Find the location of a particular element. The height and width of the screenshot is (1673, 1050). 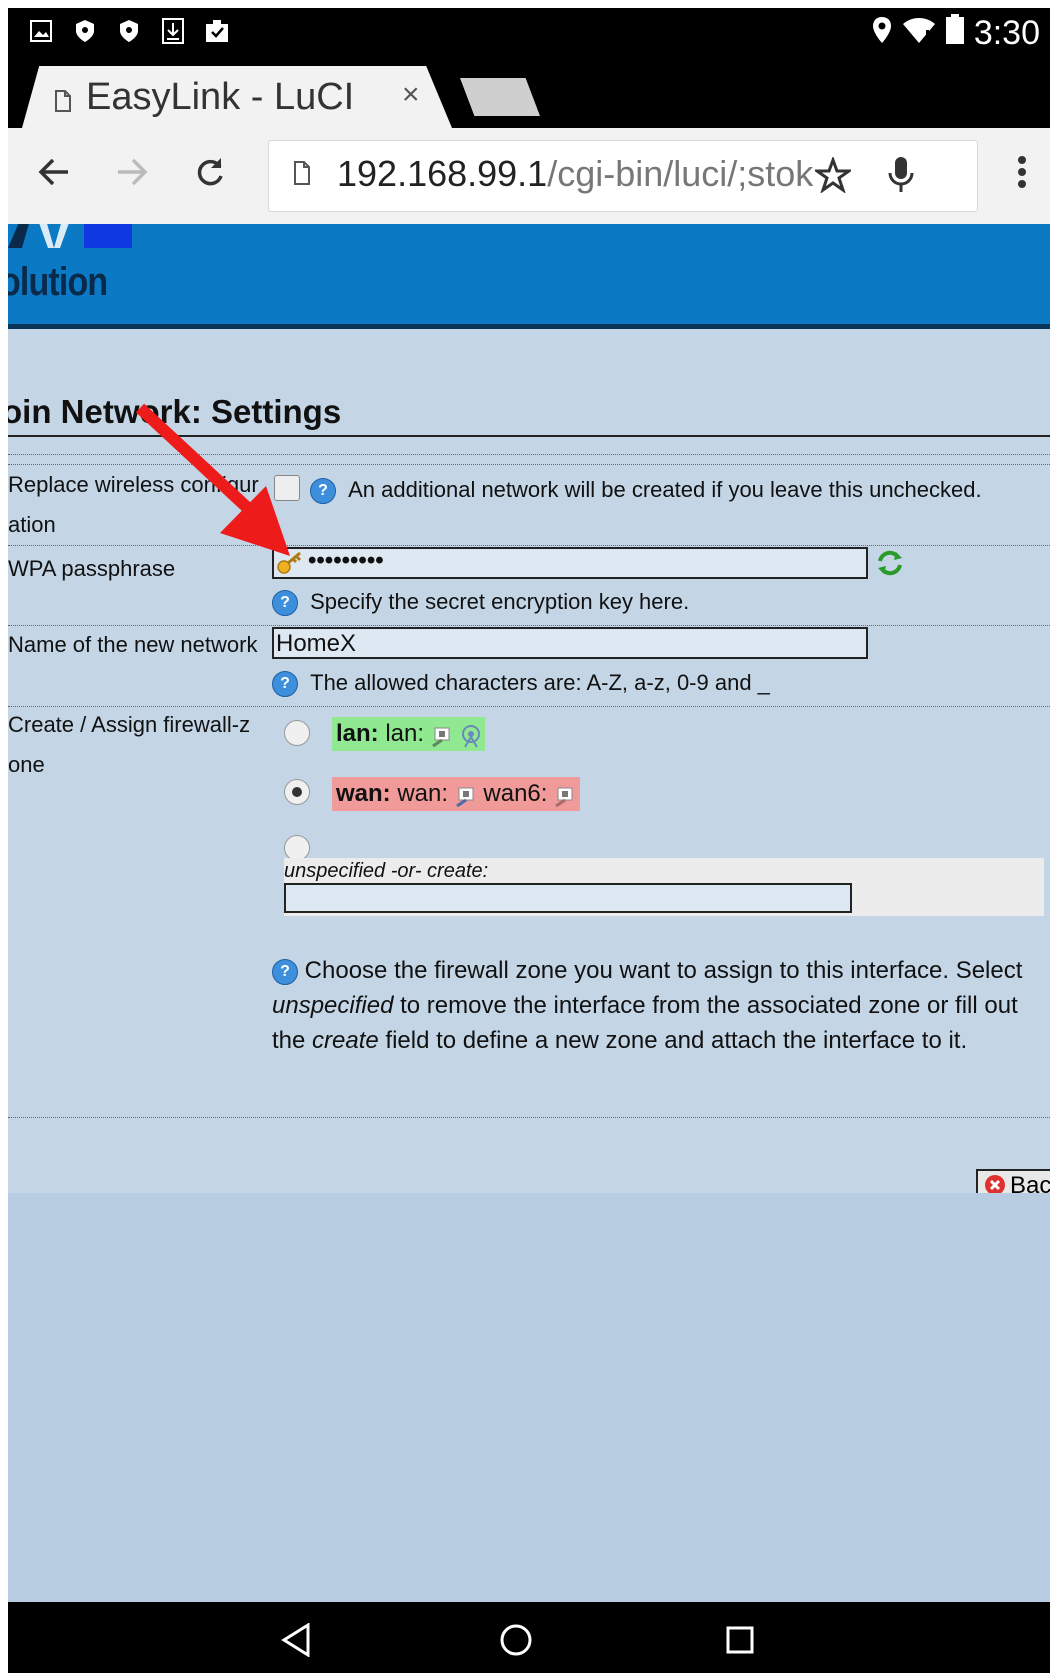

home-circle-icon is located at coordinates (516, 1640).